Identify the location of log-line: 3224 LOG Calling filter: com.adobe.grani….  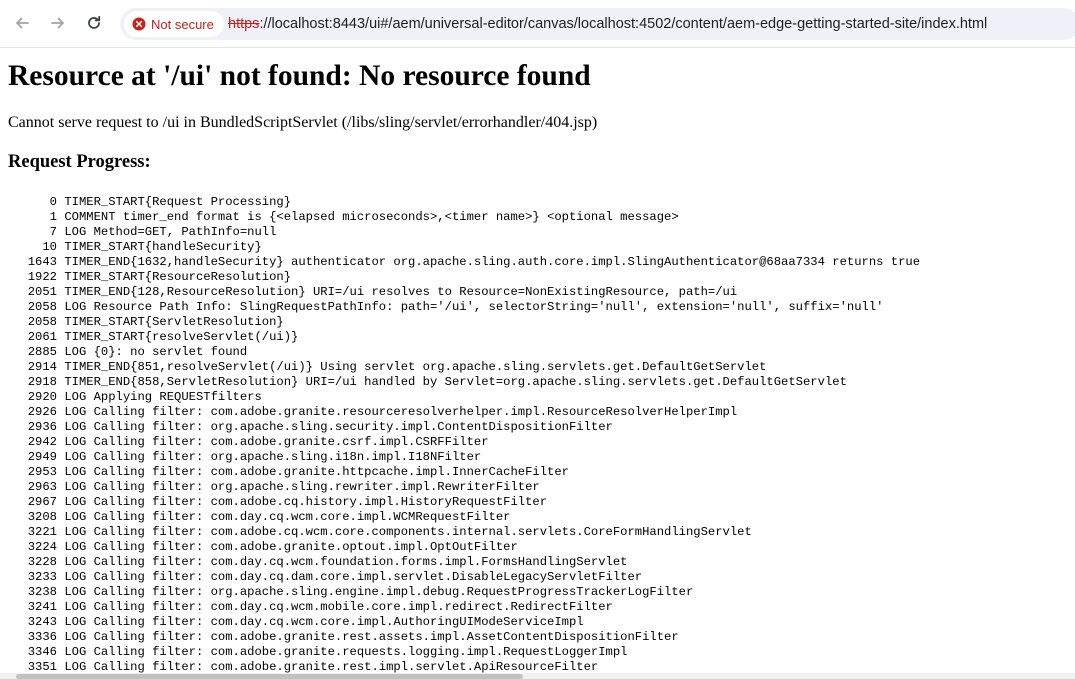
(538, 547).